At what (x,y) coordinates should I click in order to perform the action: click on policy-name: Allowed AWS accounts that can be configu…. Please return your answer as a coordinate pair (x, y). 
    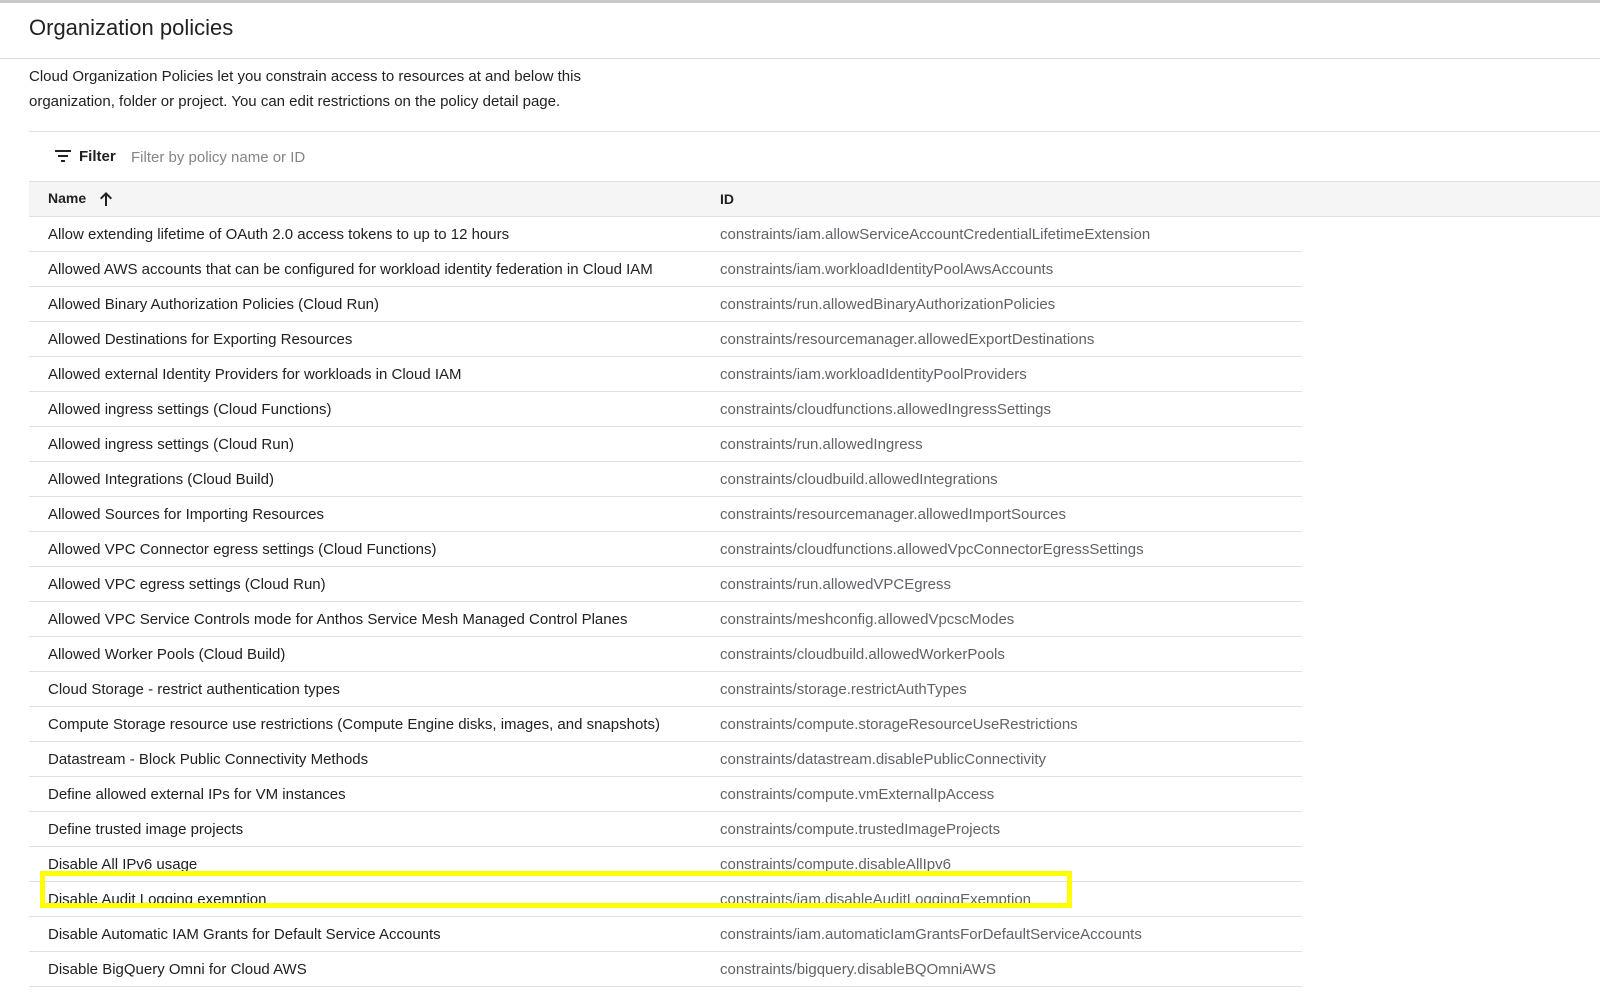
    Looking at the image, I should click on (374, 269).